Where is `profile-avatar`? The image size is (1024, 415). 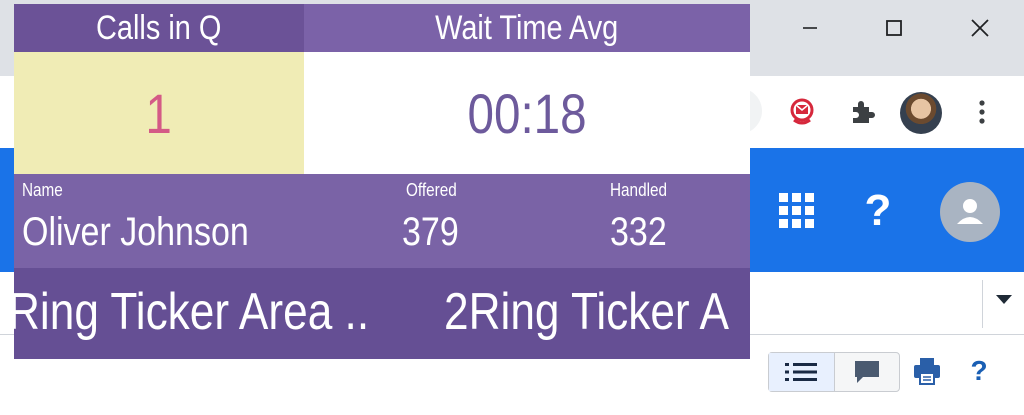
profile-avatar is located at coordinates (921, 113).